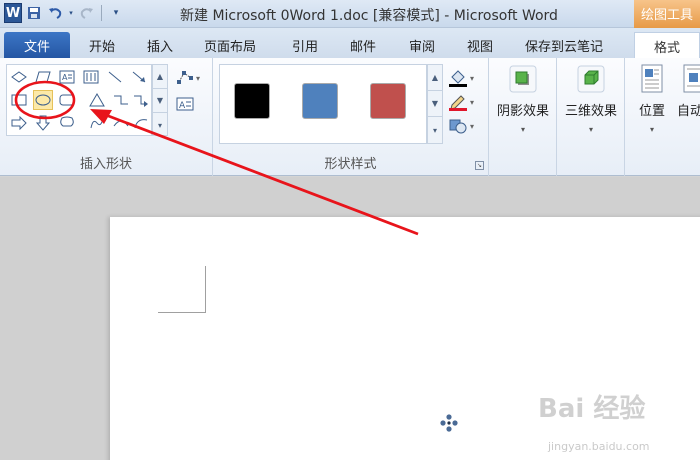 The width and height of the screenshot is (700, 460). Describe the element at coordinates (667, 14) in the screenshot. I see `drawing-tools-context-label: 绘图工具` at that location.